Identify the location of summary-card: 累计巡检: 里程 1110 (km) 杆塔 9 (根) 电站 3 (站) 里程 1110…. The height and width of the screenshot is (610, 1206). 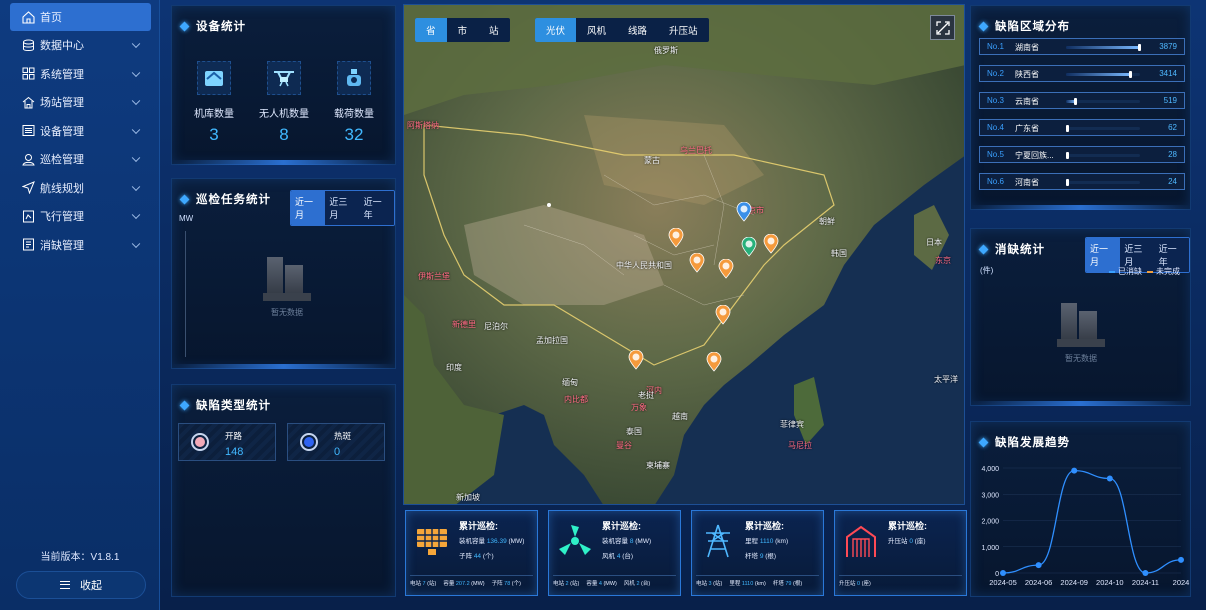
(757, 553).